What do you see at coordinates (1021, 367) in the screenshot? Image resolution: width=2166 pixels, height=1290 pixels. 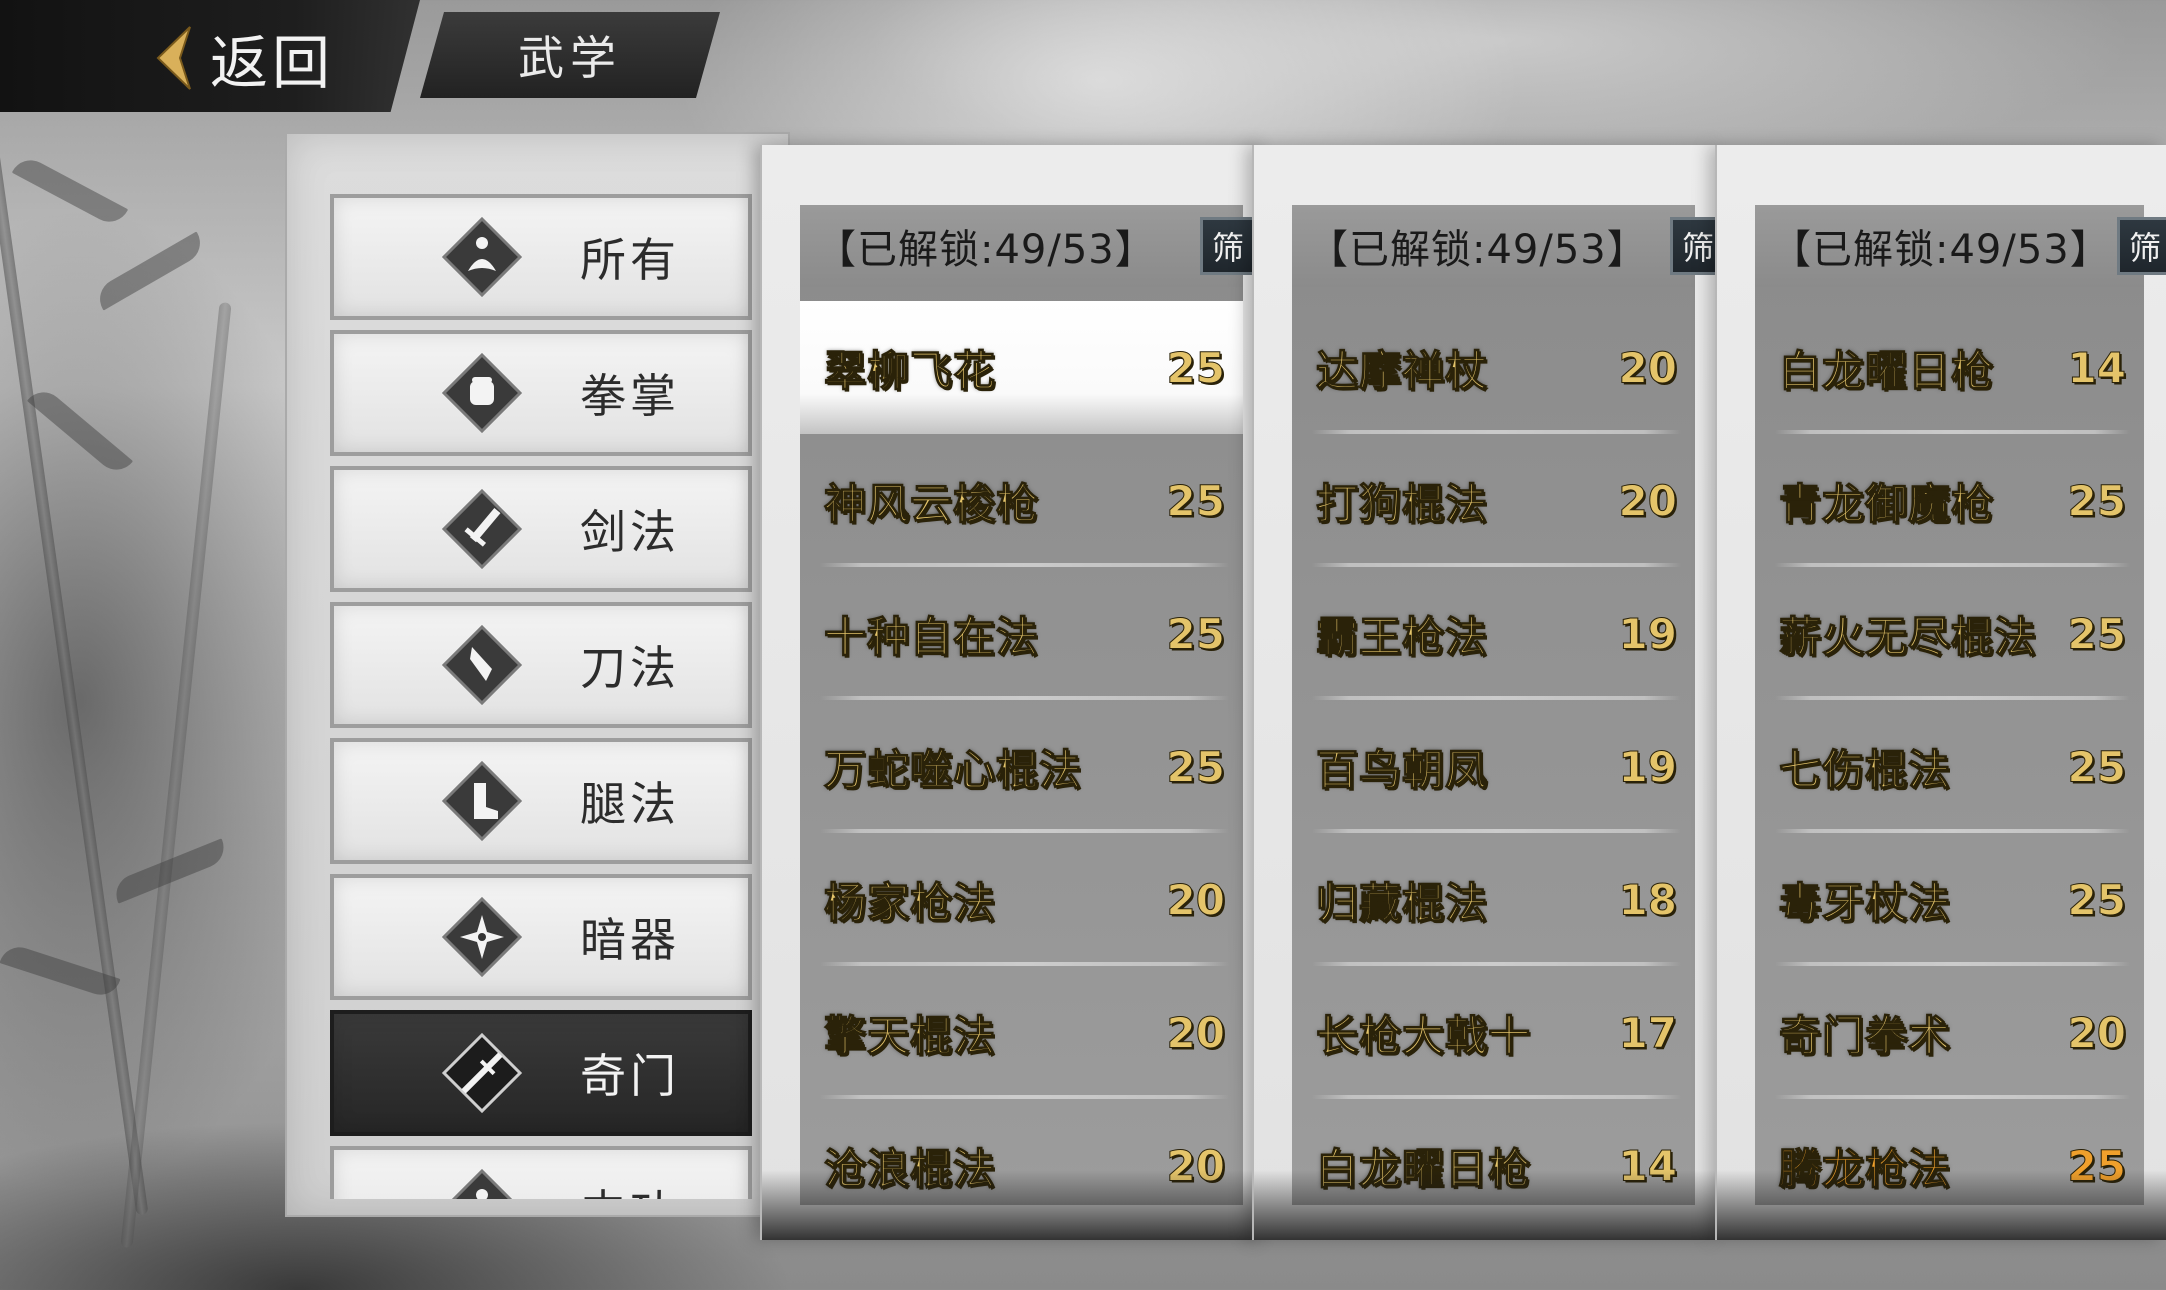 I see `skill-row: 翠柳飞花 25` at bounding box center [1021, 367].